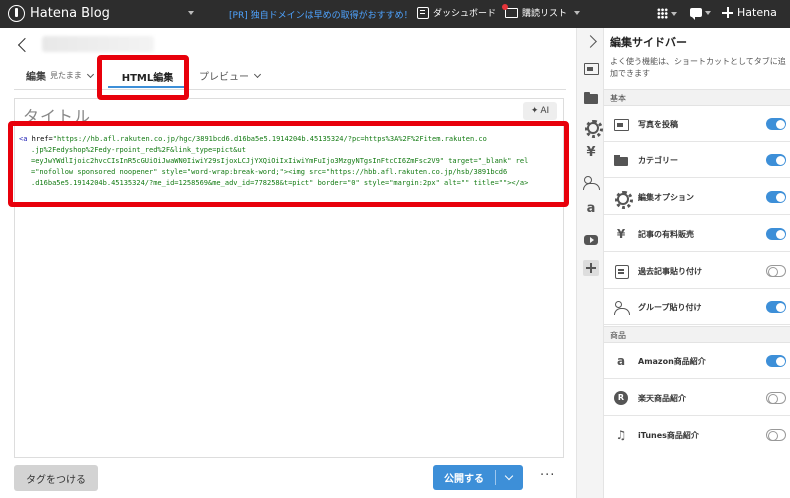 The height and width of the screenshot is (498, 790). Describe the element at coordinates (162, 14) in the screenshot. I see `blog-switcher-dropdown` at that location.